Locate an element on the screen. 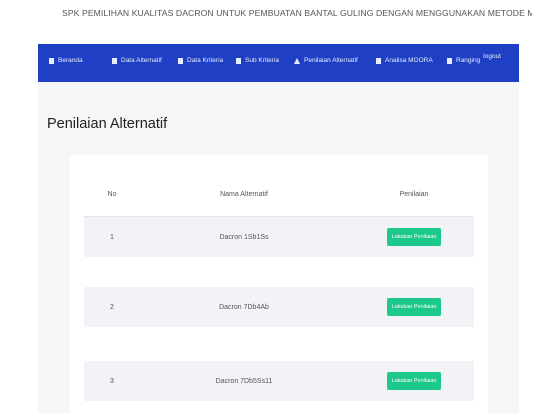  nav-item-label: Data Alternatif is located at coordinates (141, 60).